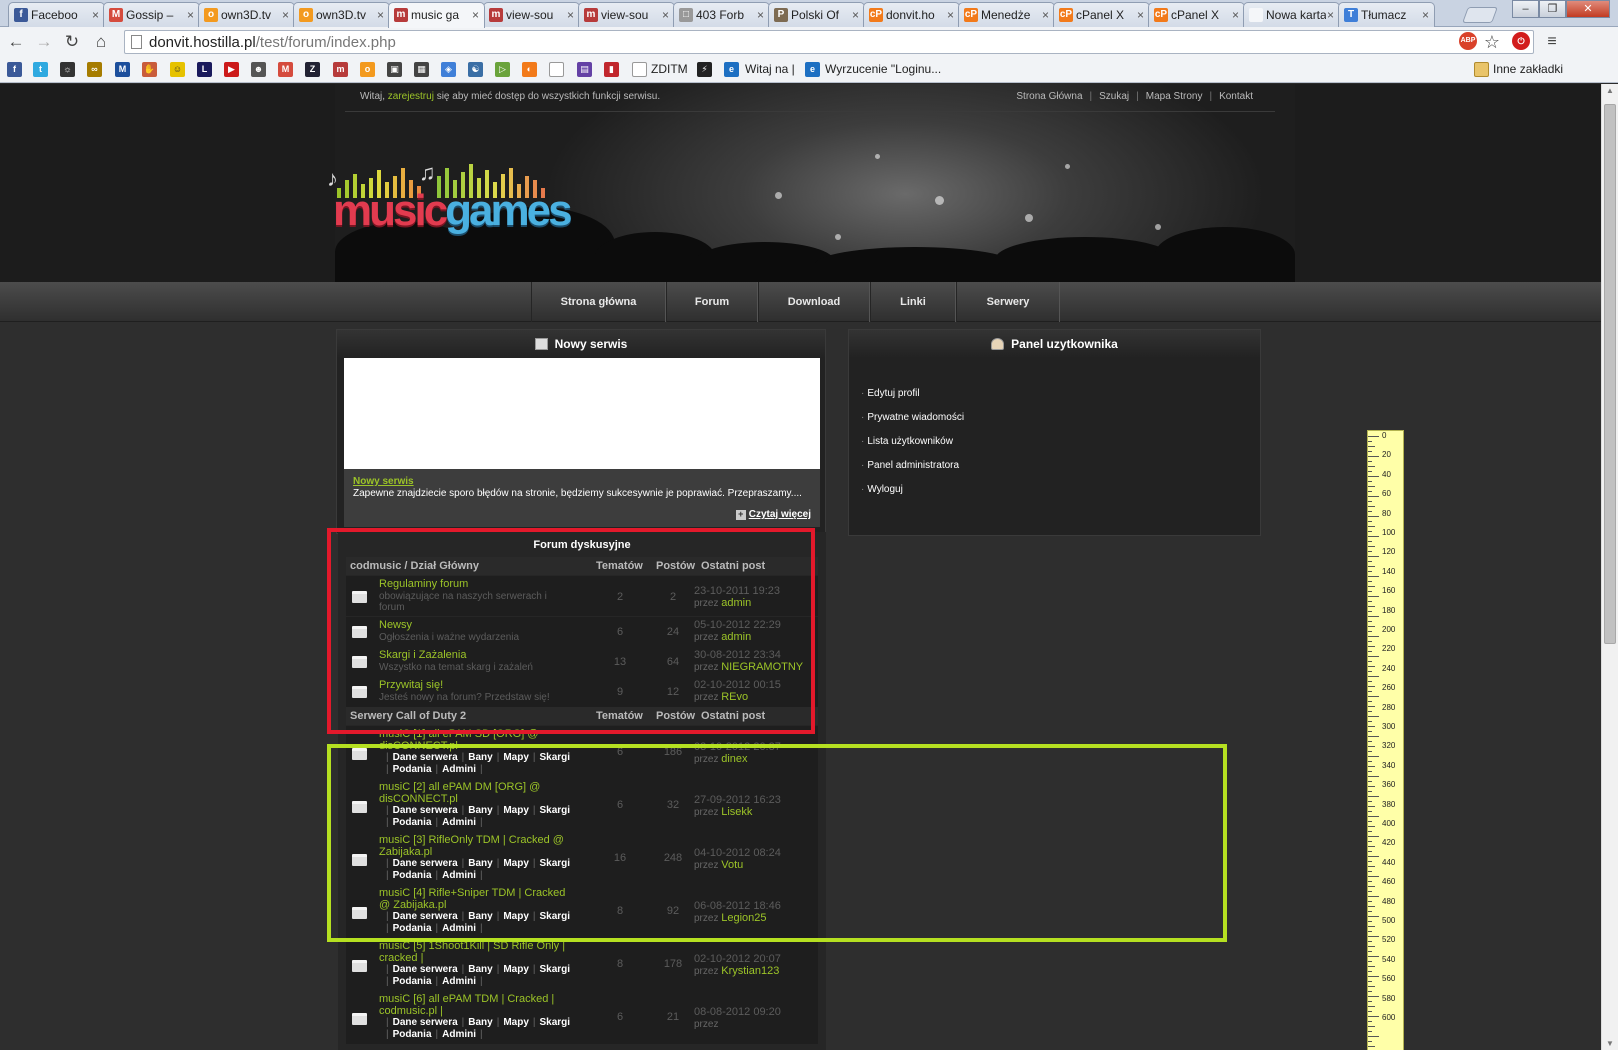 The width and height of the screenshot is (1618, 1050). I want to click on nav-forum: Forum, so click(712, 302).